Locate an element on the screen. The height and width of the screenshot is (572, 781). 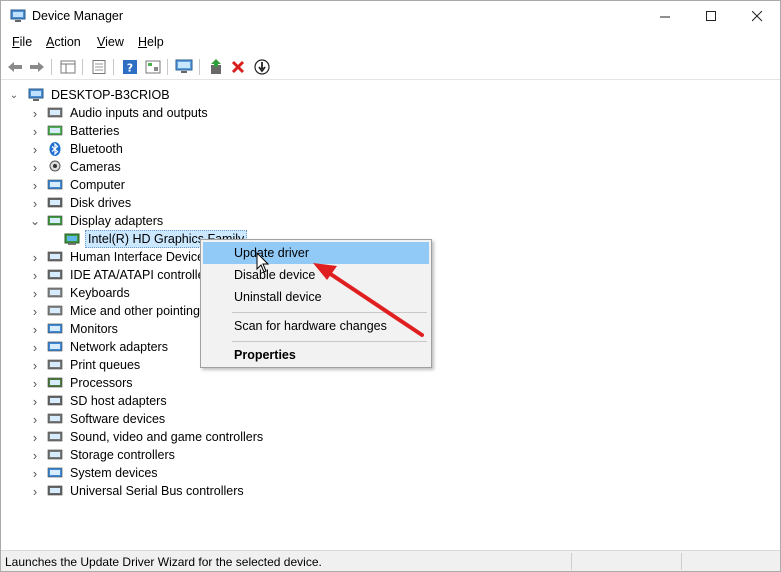
tree-item-label: System devices is located at coordinates (114, 473).